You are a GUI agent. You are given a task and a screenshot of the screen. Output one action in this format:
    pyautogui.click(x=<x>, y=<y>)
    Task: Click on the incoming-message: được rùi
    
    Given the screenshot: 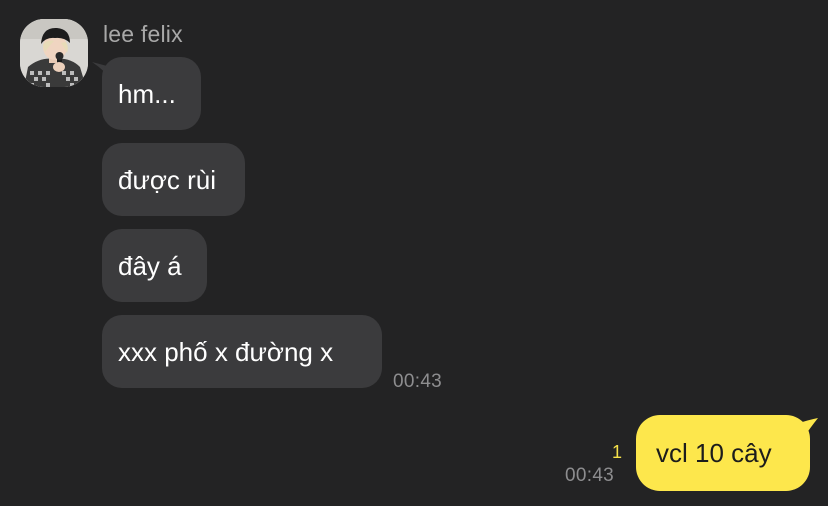 What is the action you would take?
    pyautogui.click(x=173, y=179)
    